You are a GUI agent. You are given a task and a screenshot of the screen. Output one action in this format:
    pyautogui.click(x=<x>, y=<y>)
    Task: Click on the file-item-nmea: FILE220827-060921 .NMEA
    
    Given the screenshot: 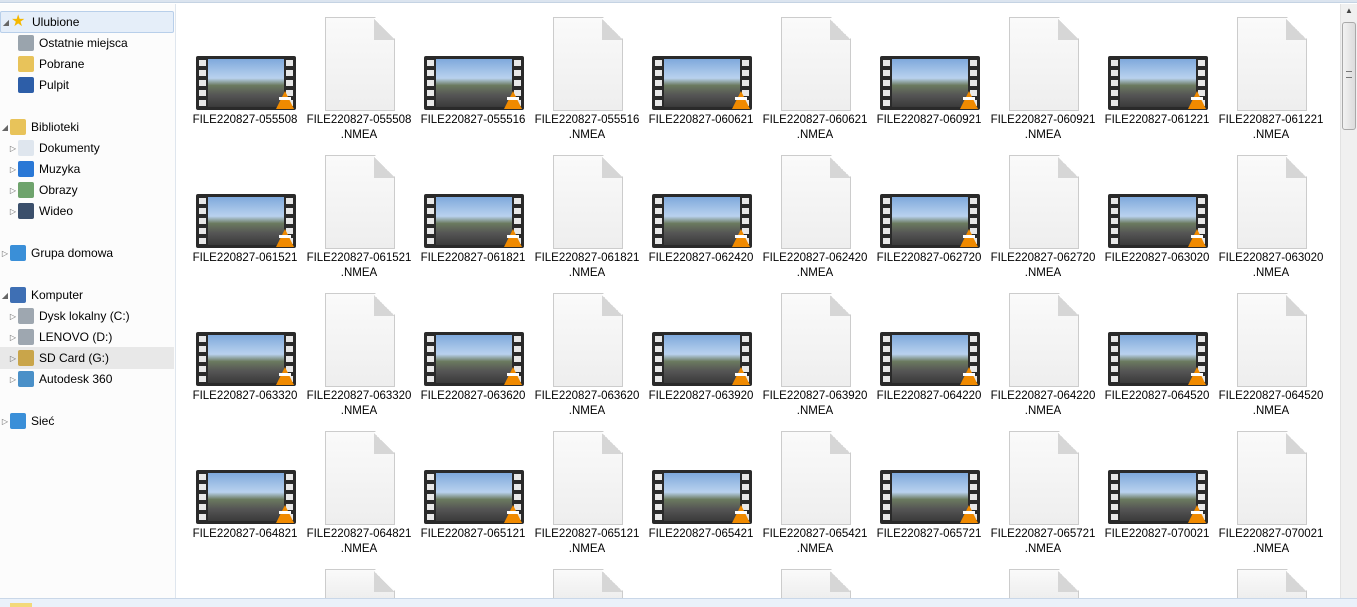 What is the action you would take?
    pyautogui.click(x=1035, y=73)
    